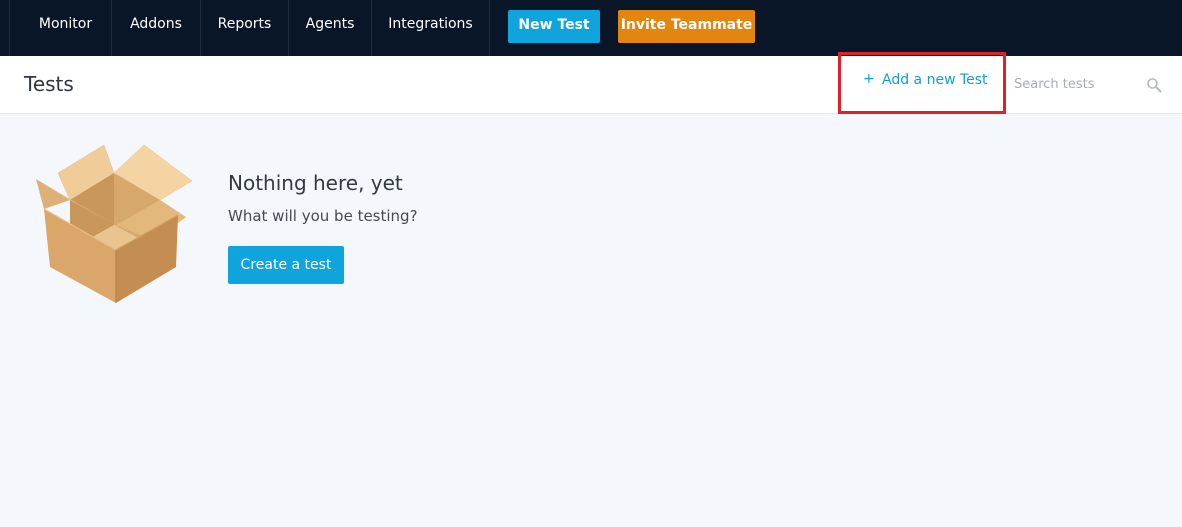  I want to click on add-new-test-link: + Add a new Test, so click(922, 83).